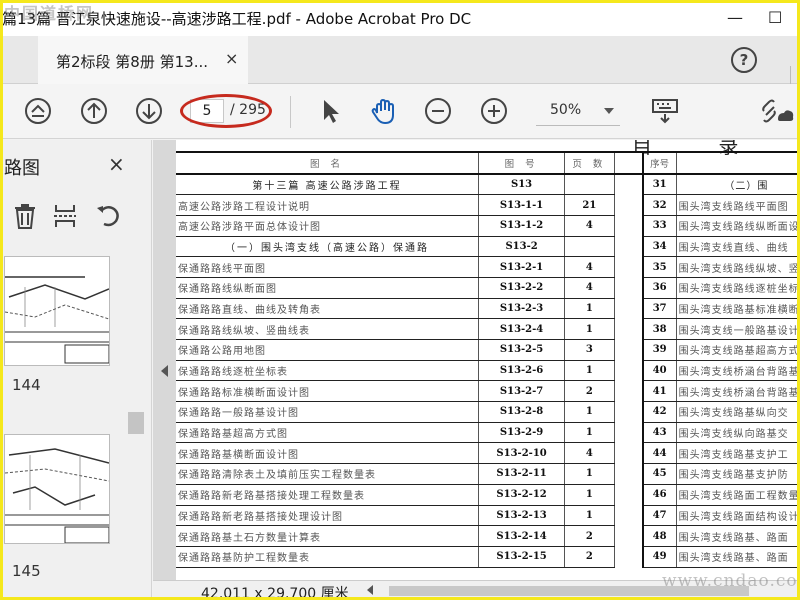  I want to click on document-tab: 第2标段 第8册 第13... ×, so click(143, 60).